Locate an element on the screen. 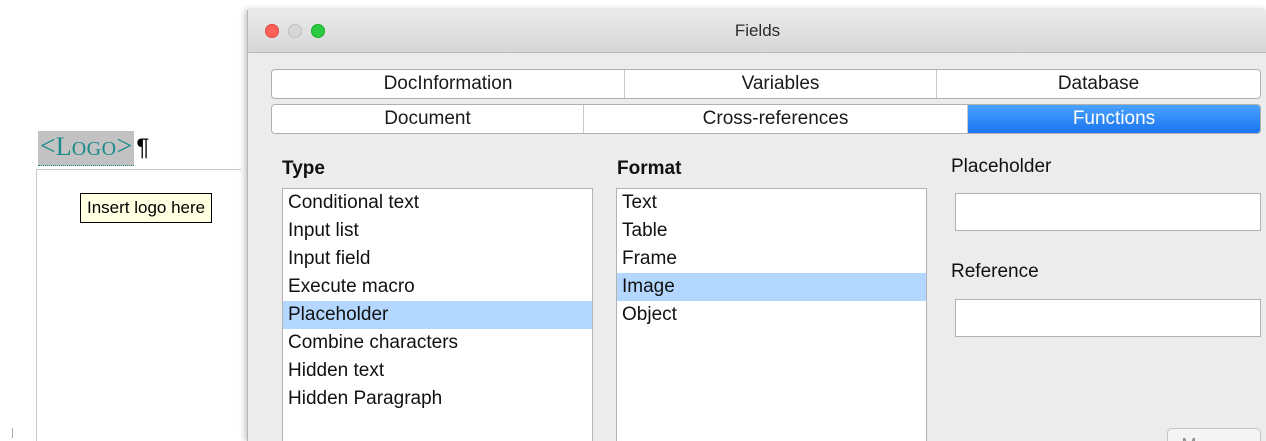 This screenshot has width=1266, height=441. tab-row-2: Document Cross-references Functions is located at coordinates (766, 119).